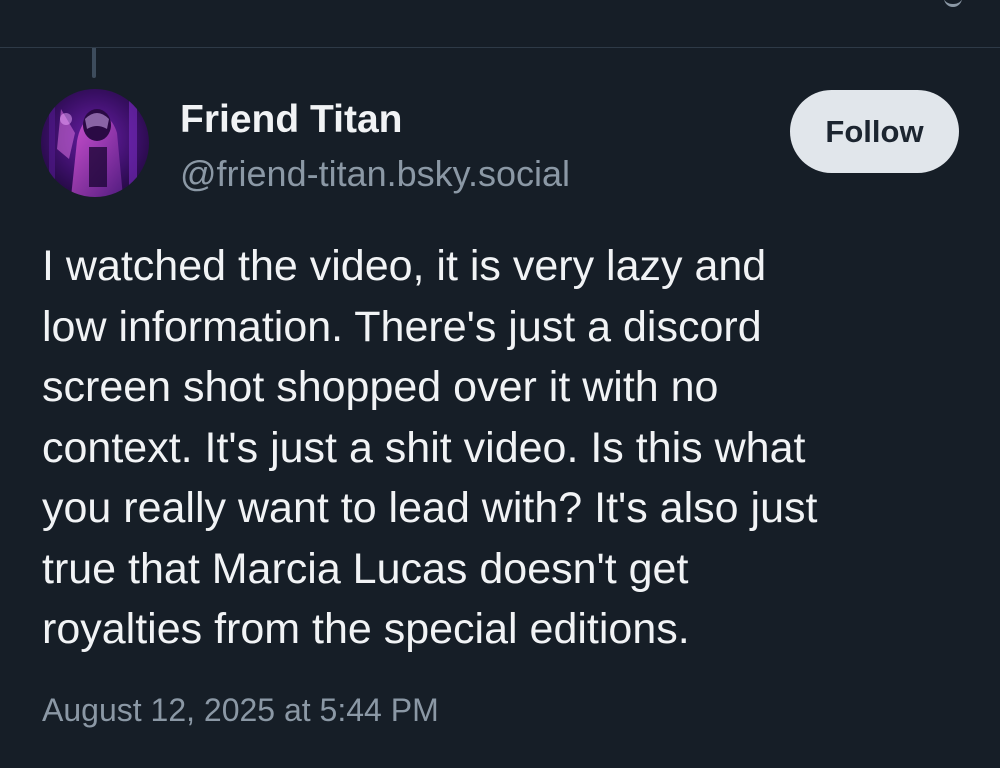 The height and width of the screenshot is (768, 1000). I want to click on follow-button: Follow, so click(874, 131).